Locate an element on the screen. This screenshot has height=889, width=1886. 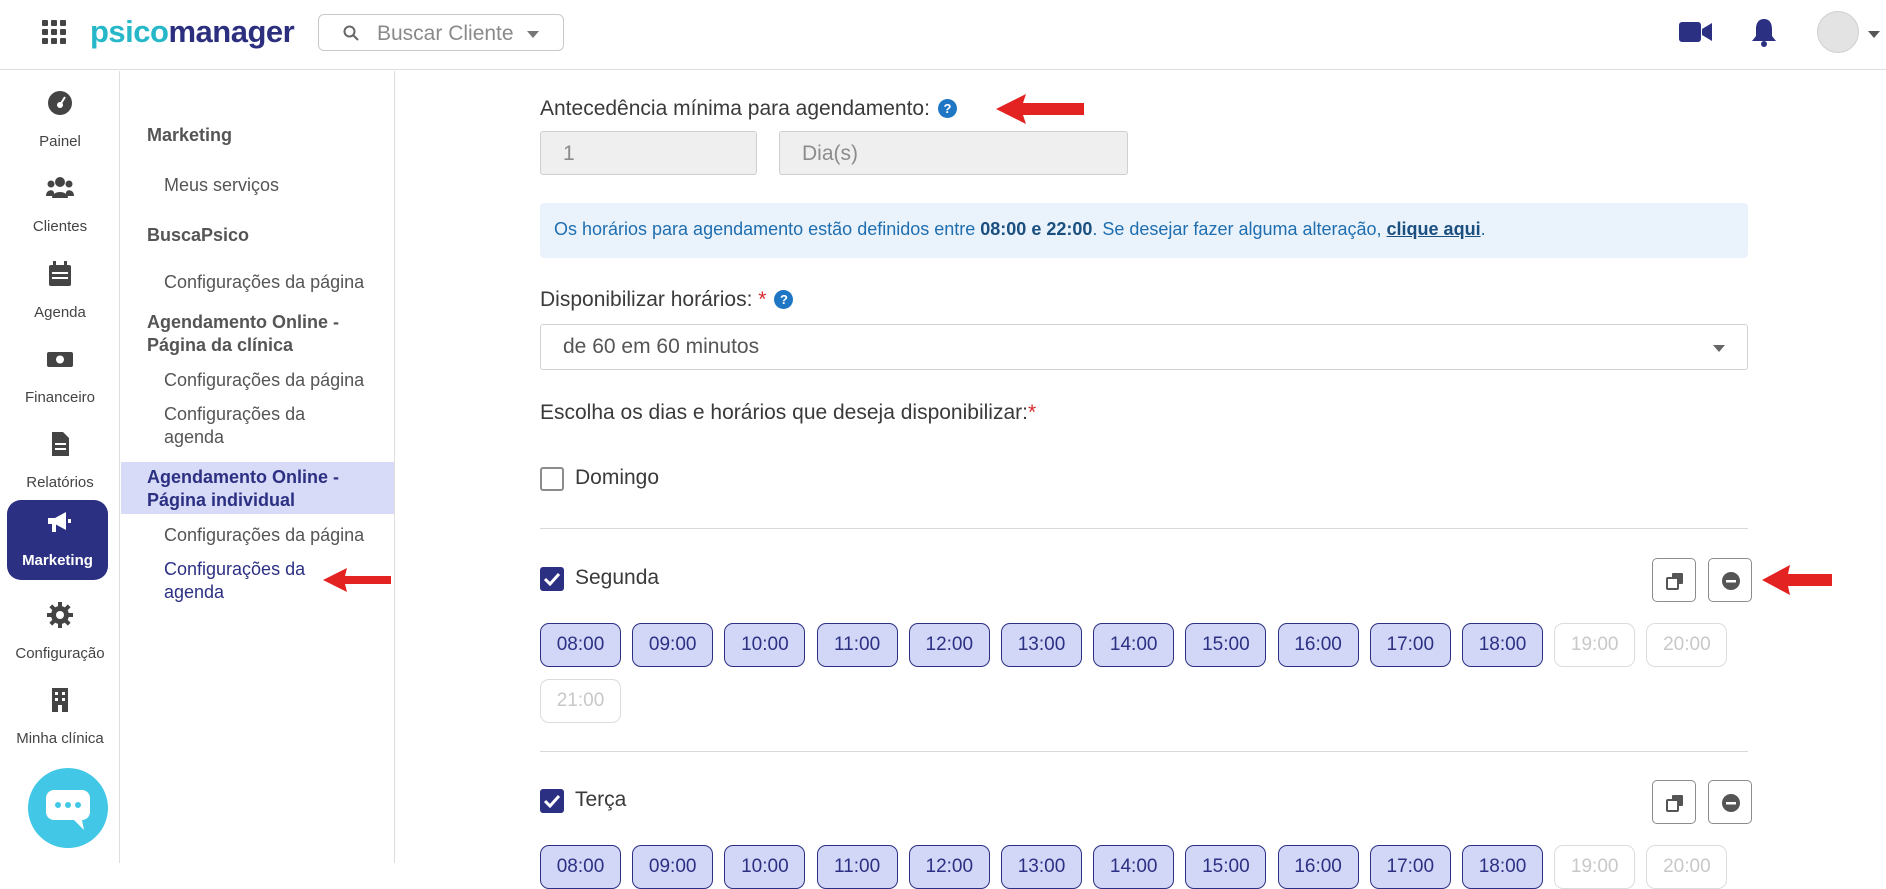
subnav-item-line: agenda is located at coordinates (194, 437).